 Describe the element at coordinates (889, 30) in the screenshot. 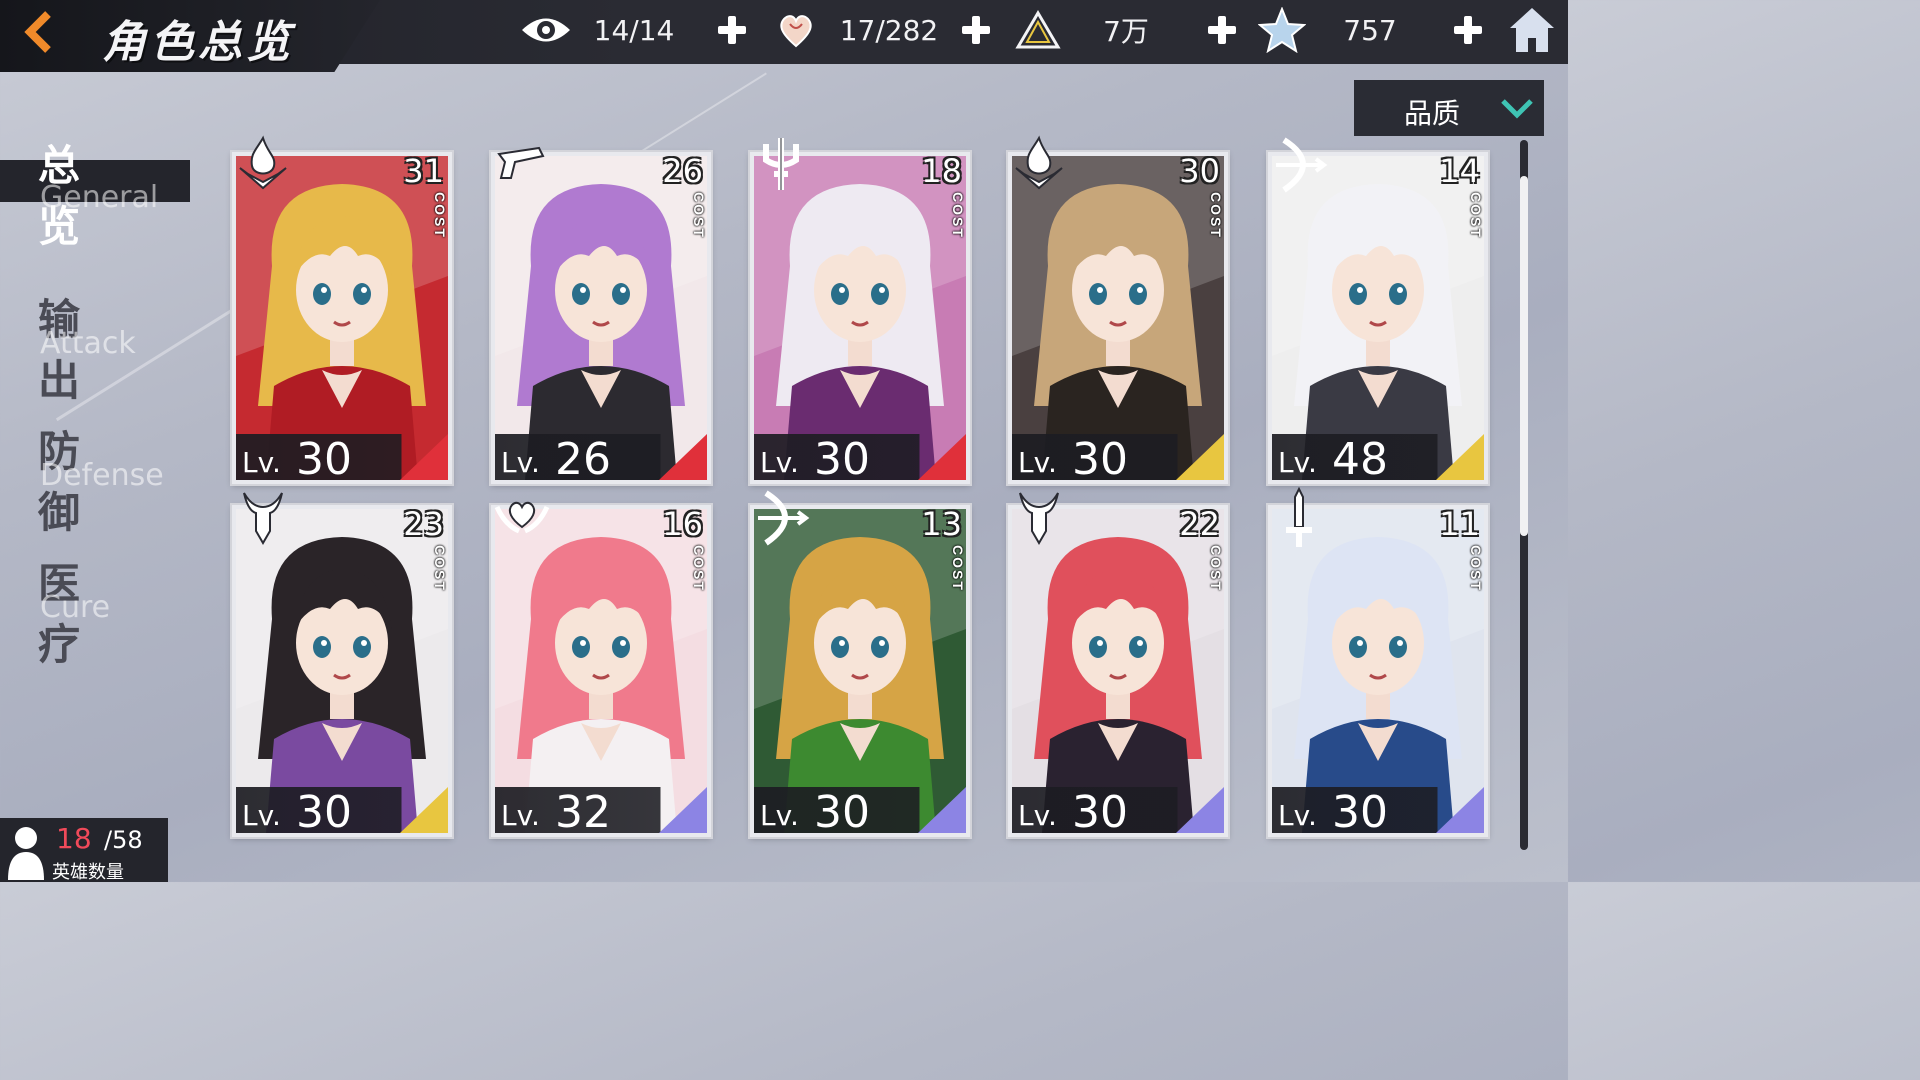

I see `hearts-value: 17/282` at that location.